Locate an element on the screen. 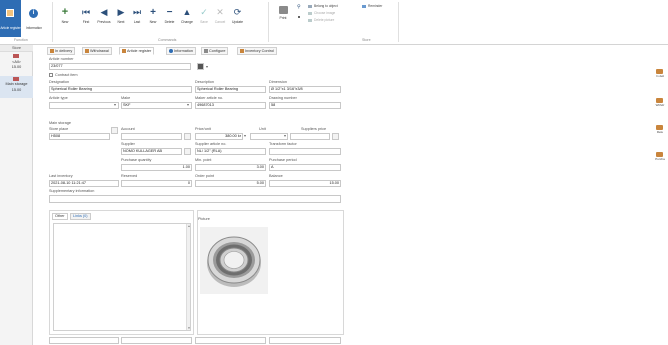 This screenshot has height=345, width=668. new-record-button: + New is located at coordinates (153, 16).